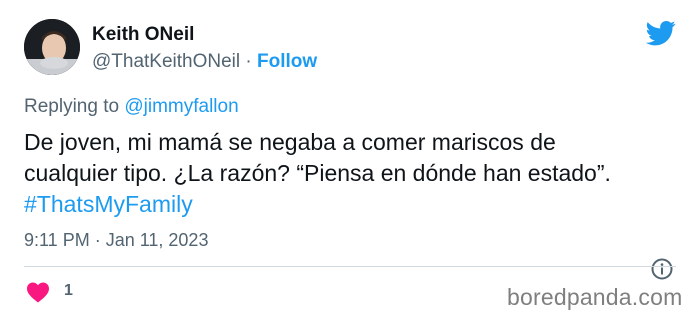  I want to click on tweet-date: Jan 11, 2023, so click(157, 240).